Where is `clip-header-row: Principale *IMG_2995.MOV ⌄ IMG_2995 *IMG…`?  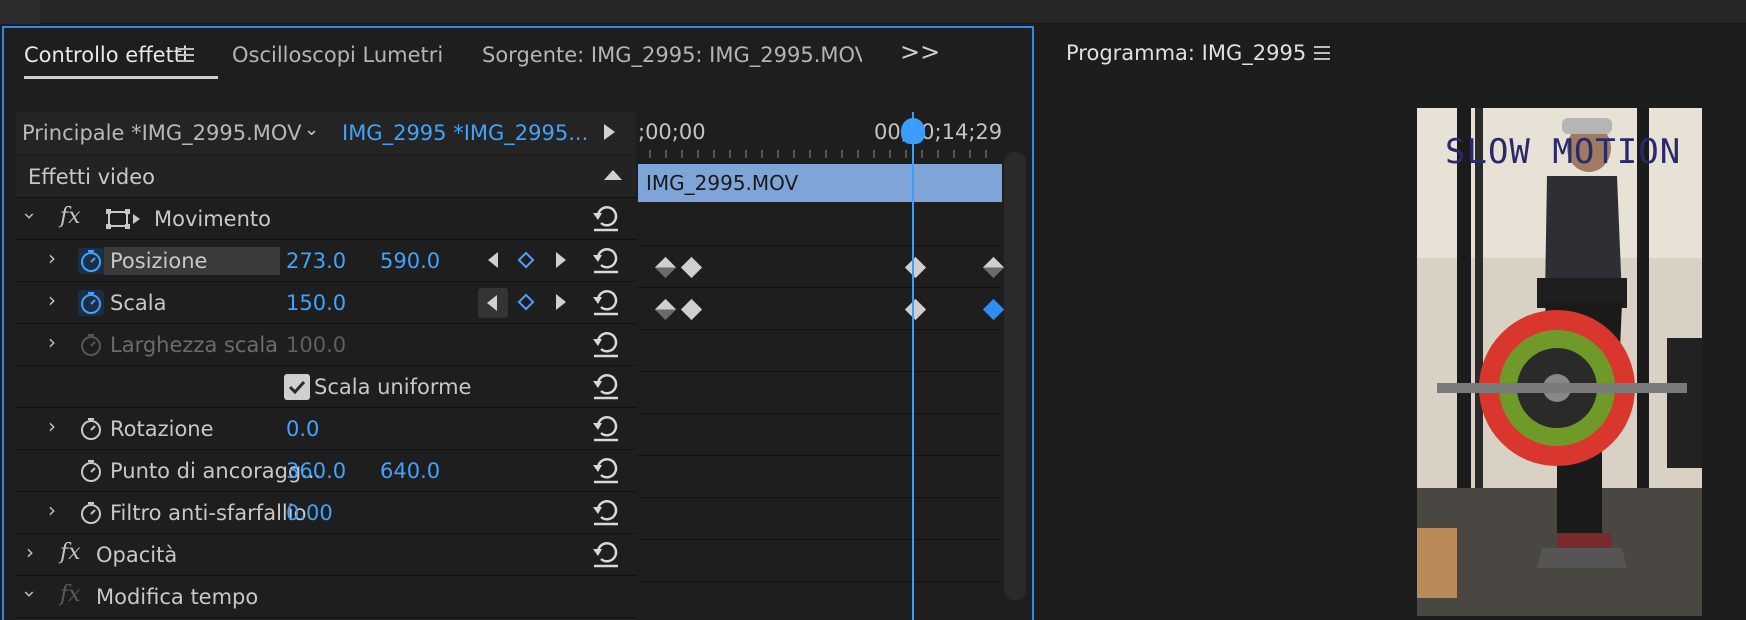 clip-header-row: Principale *IMG_2995.MOV ⌄ IMG_2995 *IMG… is located at coordinates (326, 133).